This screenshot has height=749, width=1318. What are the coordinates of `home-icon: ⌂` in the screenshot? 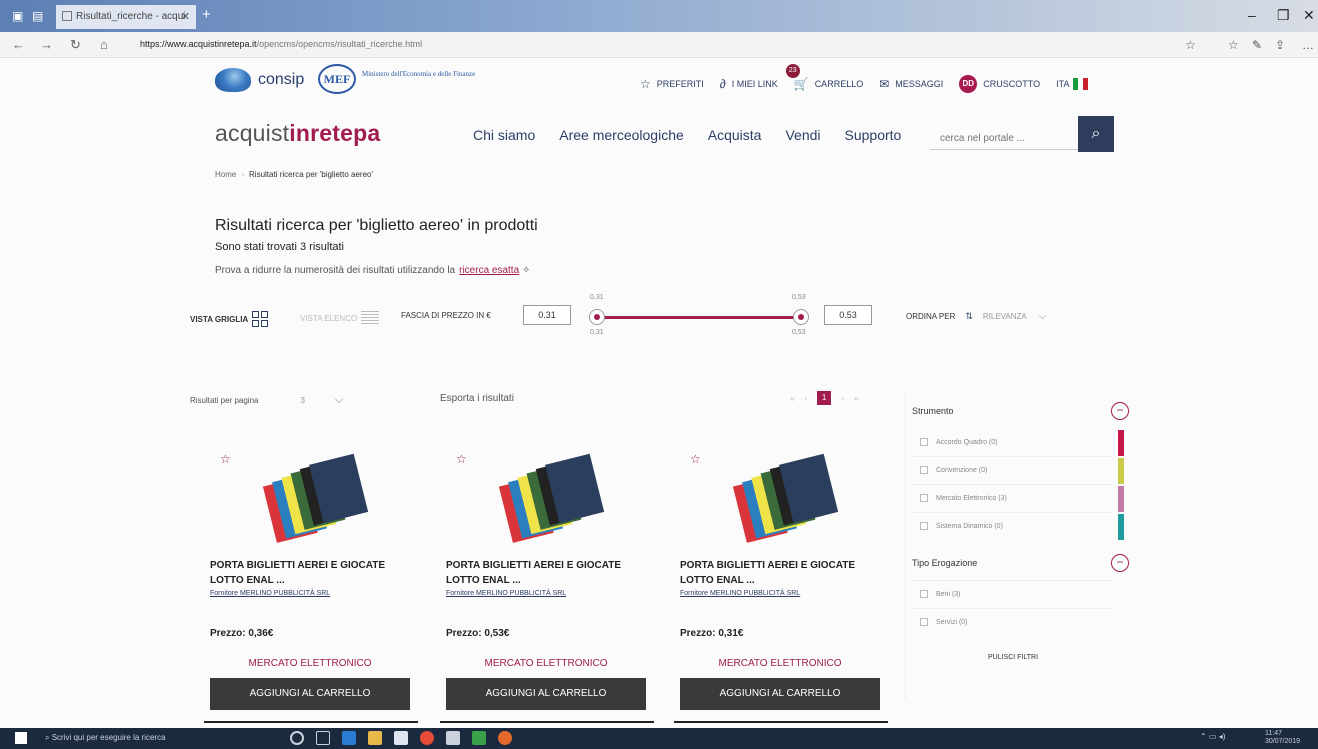 It's located at (104, 44).